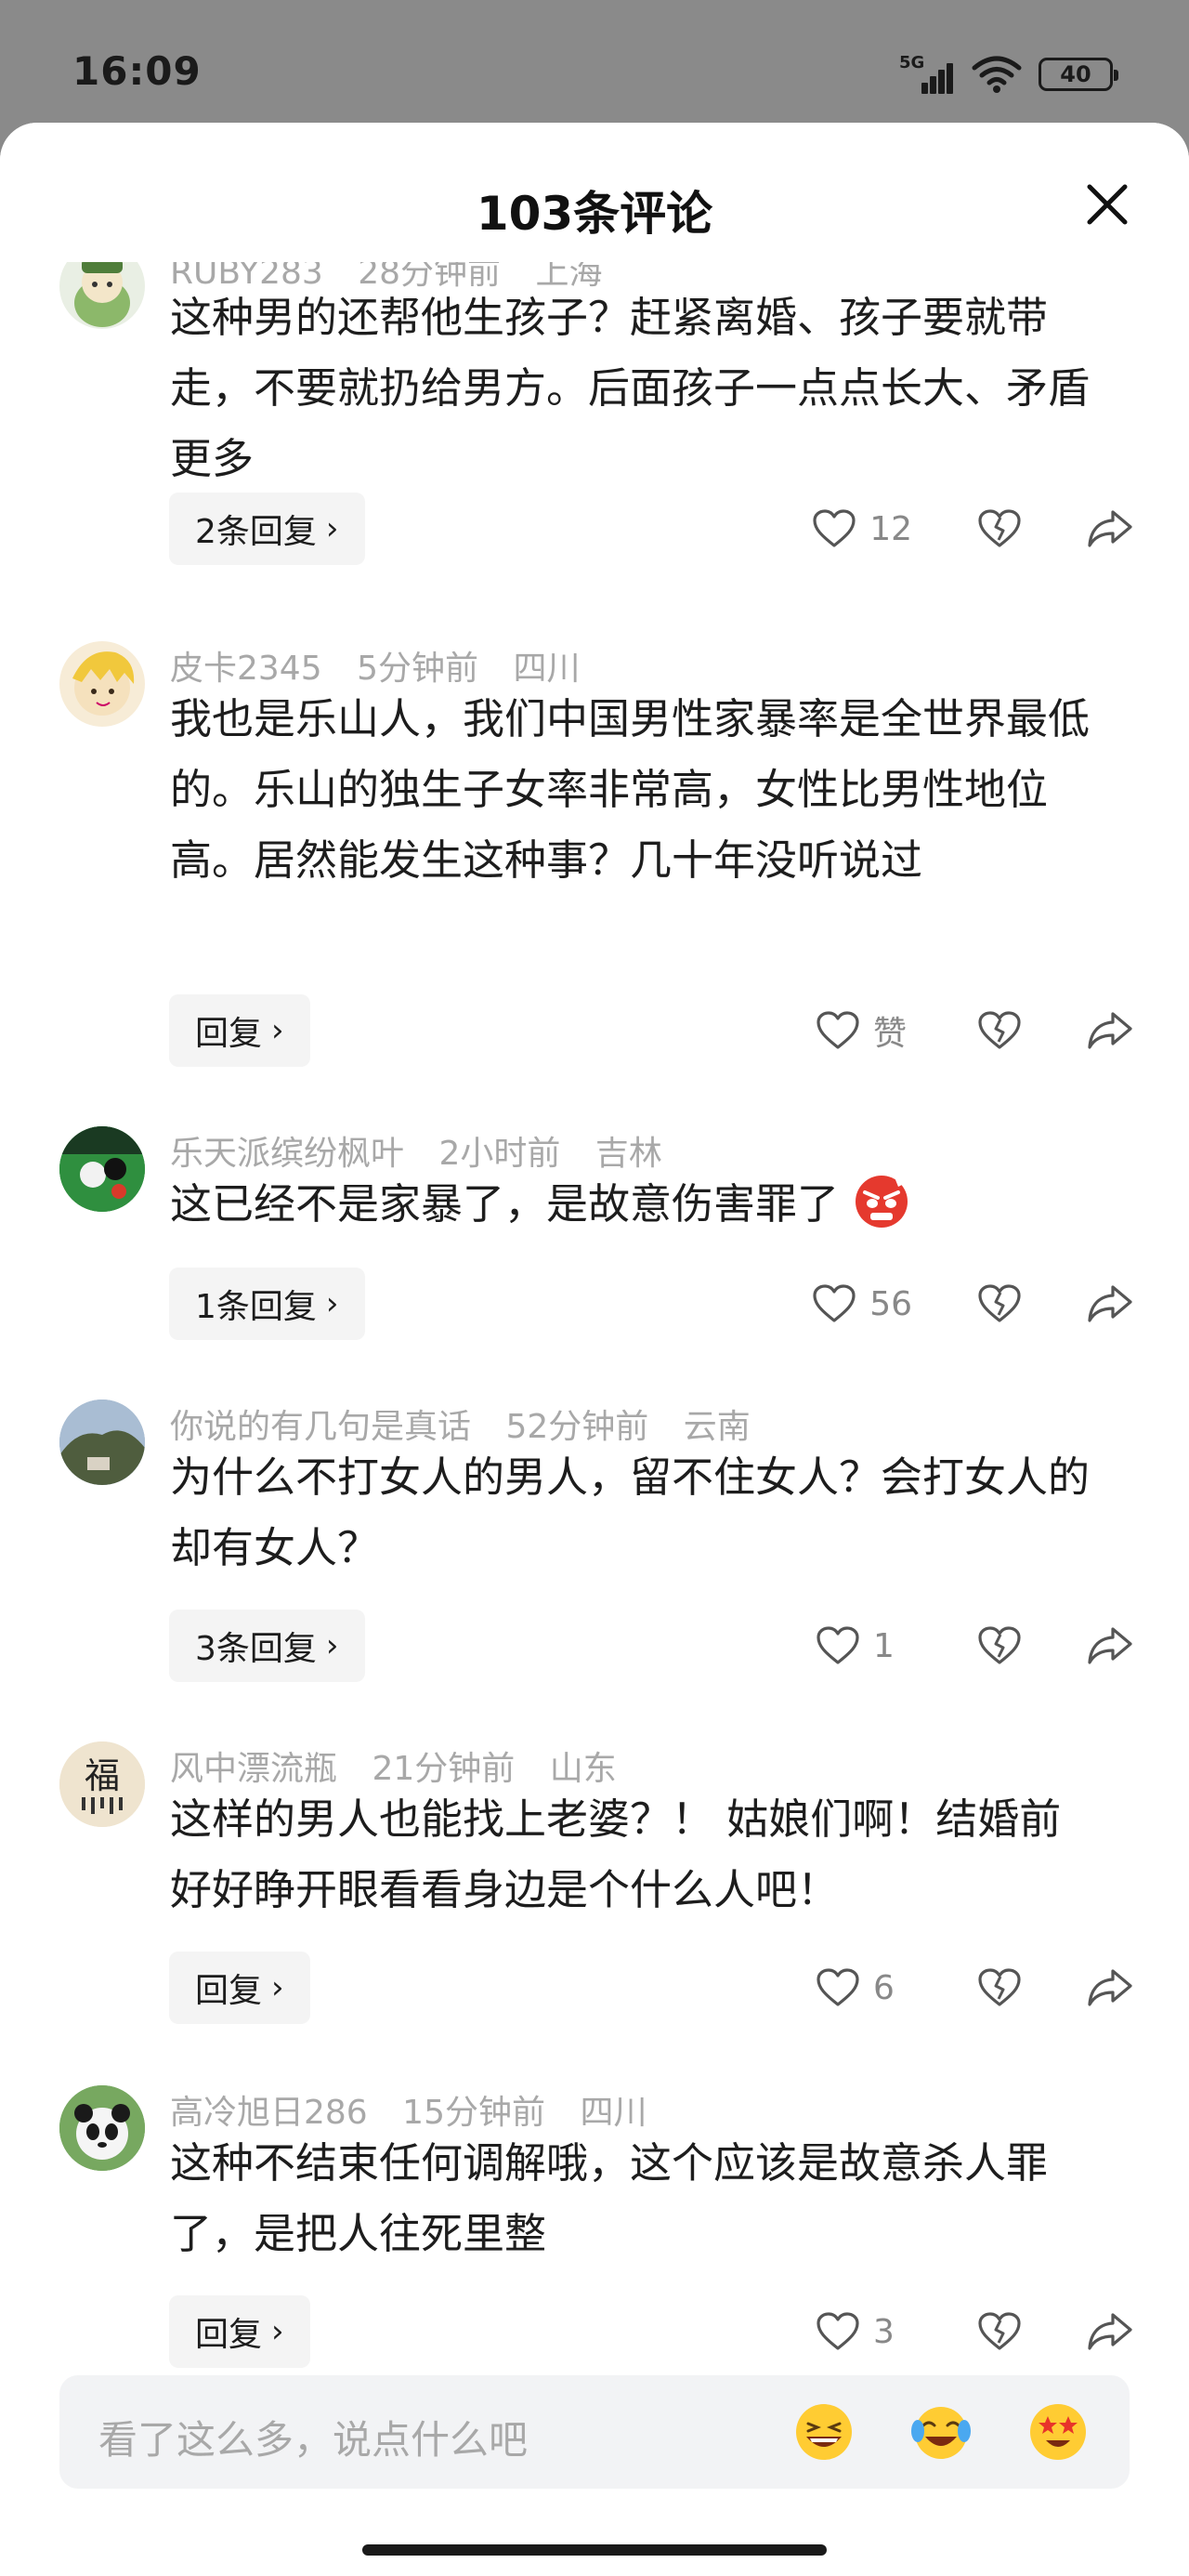  I want to click on network-type-label: 5G, so click(912, 62).